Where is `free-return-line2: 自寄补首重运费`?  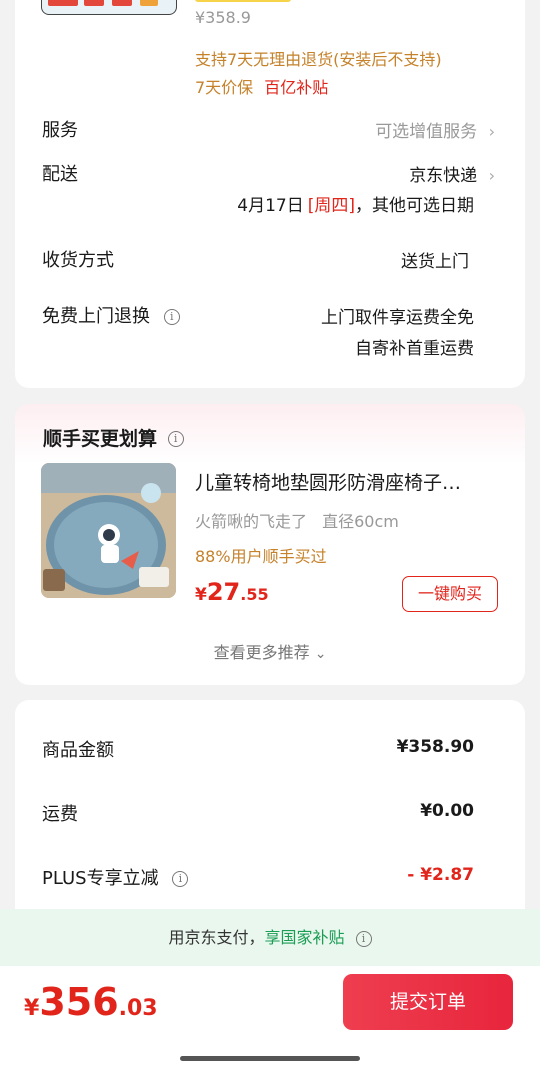 free-return-line2: 自寄补首重运费 is located at coordinates (414, 349).